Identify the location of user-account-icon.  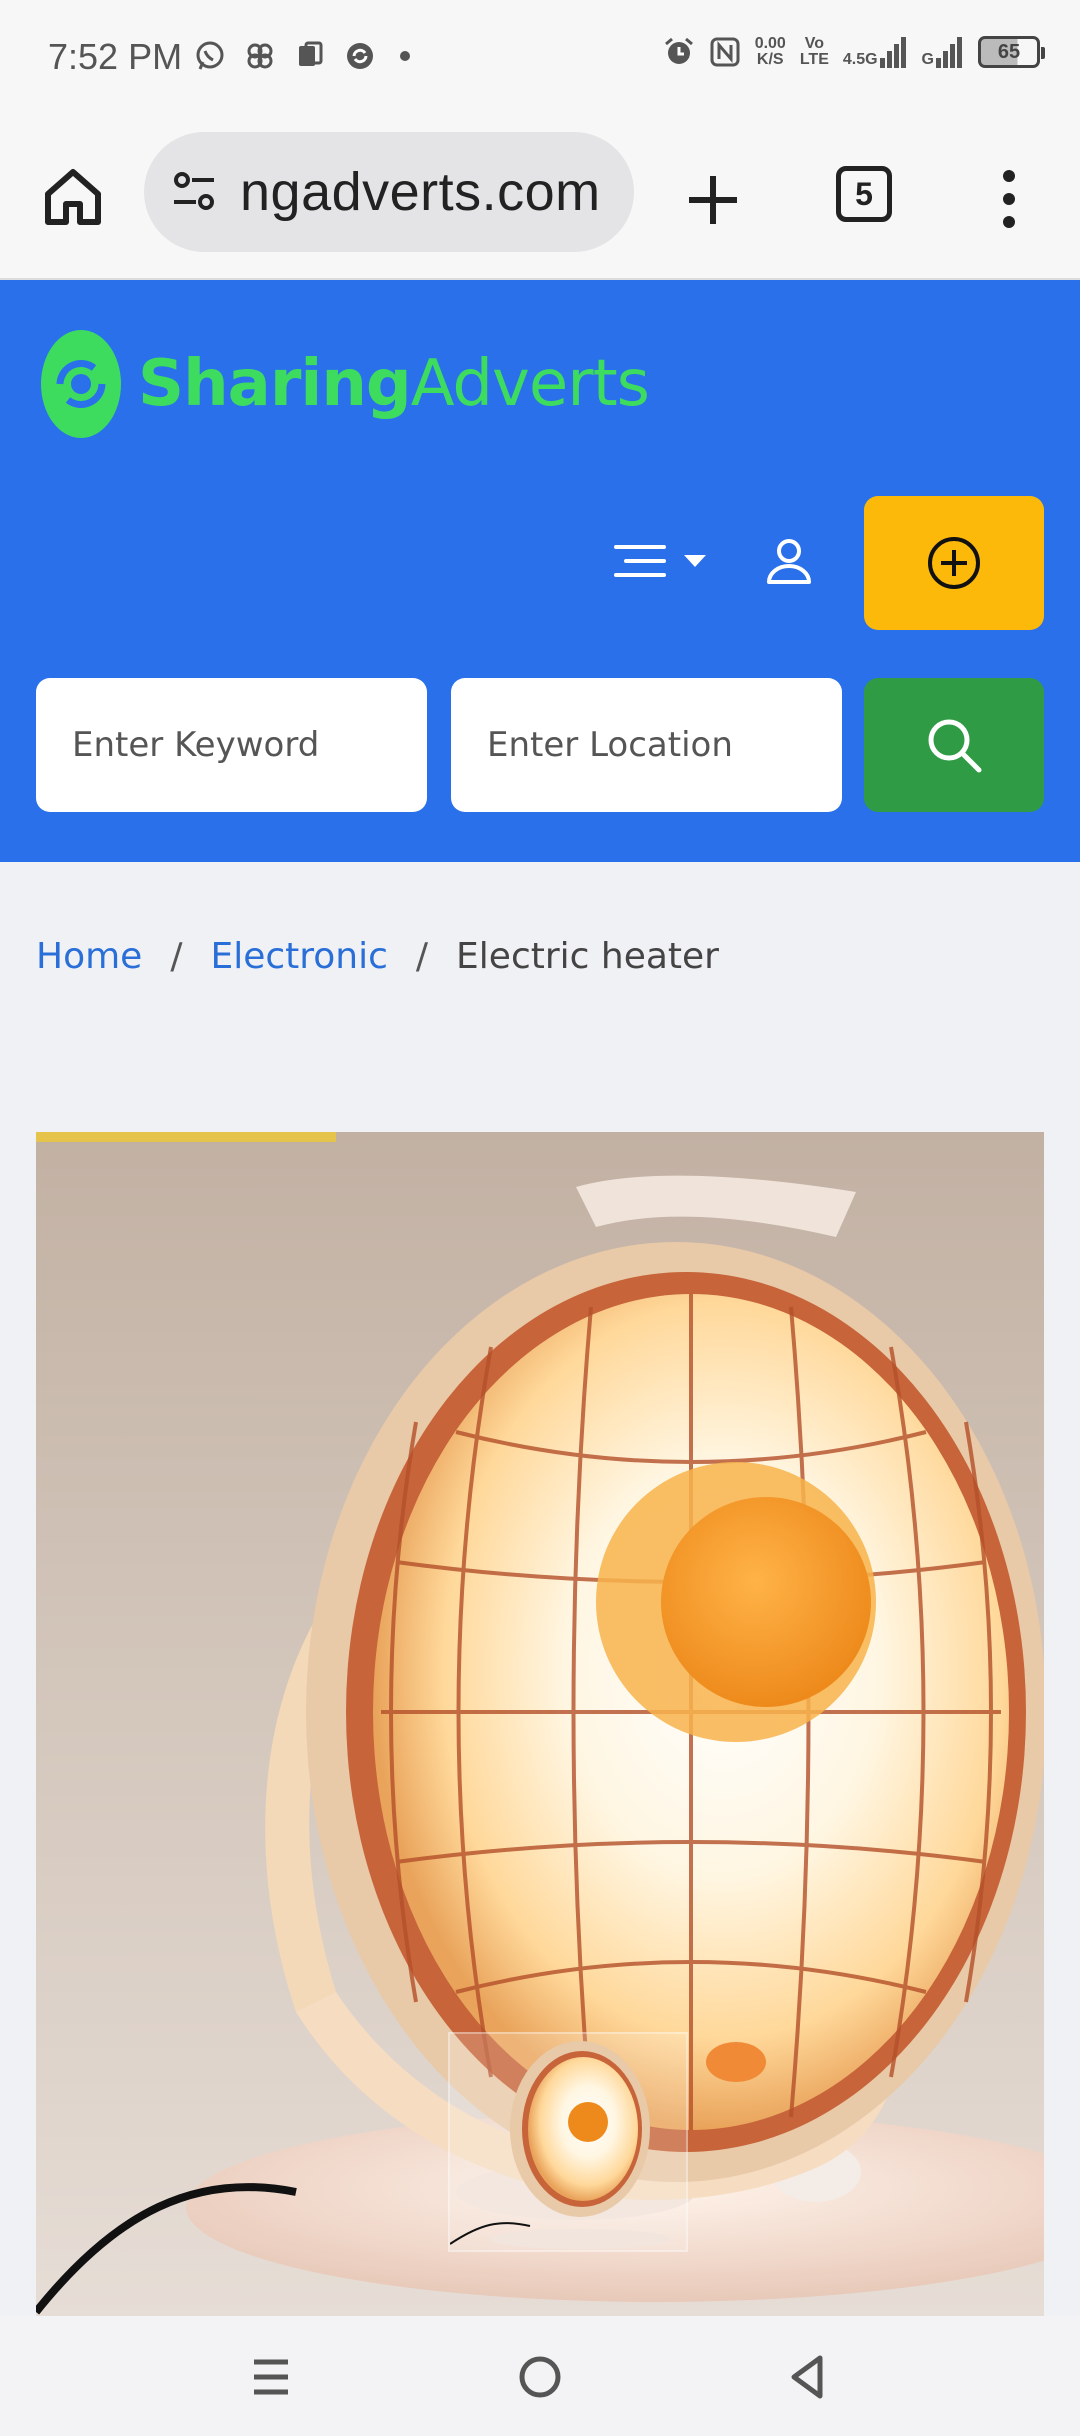
(789, 561).